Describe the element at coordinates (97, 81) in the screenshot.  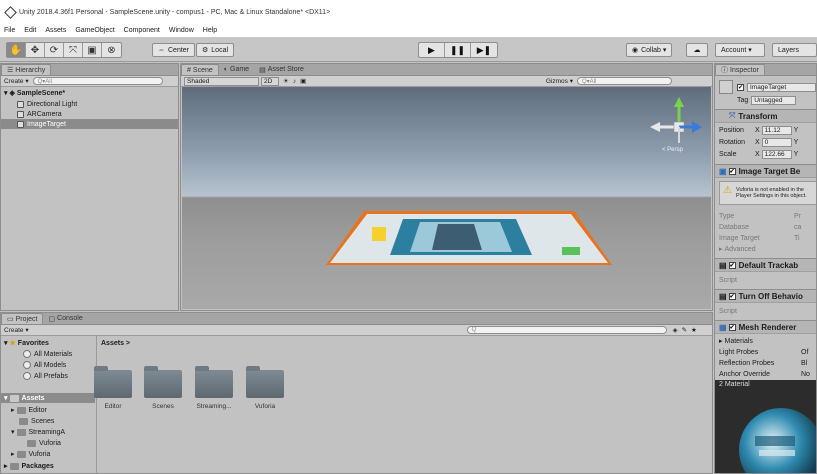
I see `hierarchy-search-input: Q▾All` at that location.